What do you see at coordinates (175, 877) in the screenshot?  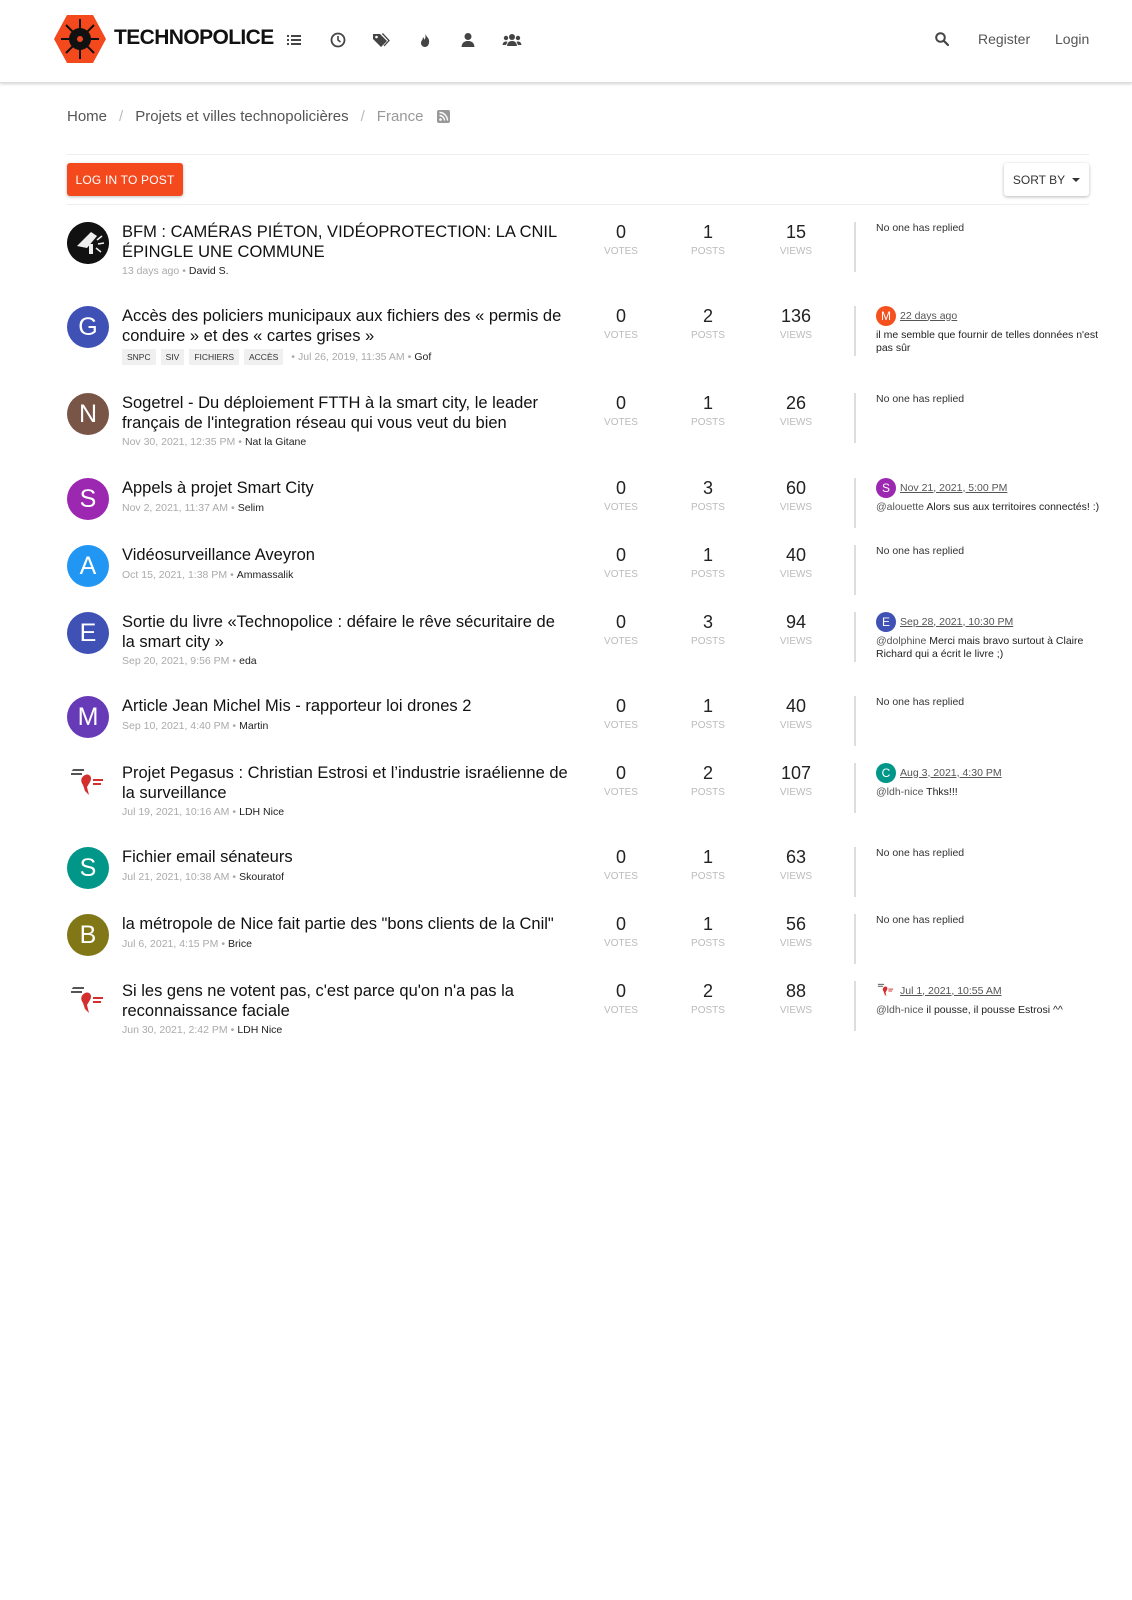 I see `topic-timestamp: Jul 21, 2021, 10:38 AM` at bounding box center [175, 877].